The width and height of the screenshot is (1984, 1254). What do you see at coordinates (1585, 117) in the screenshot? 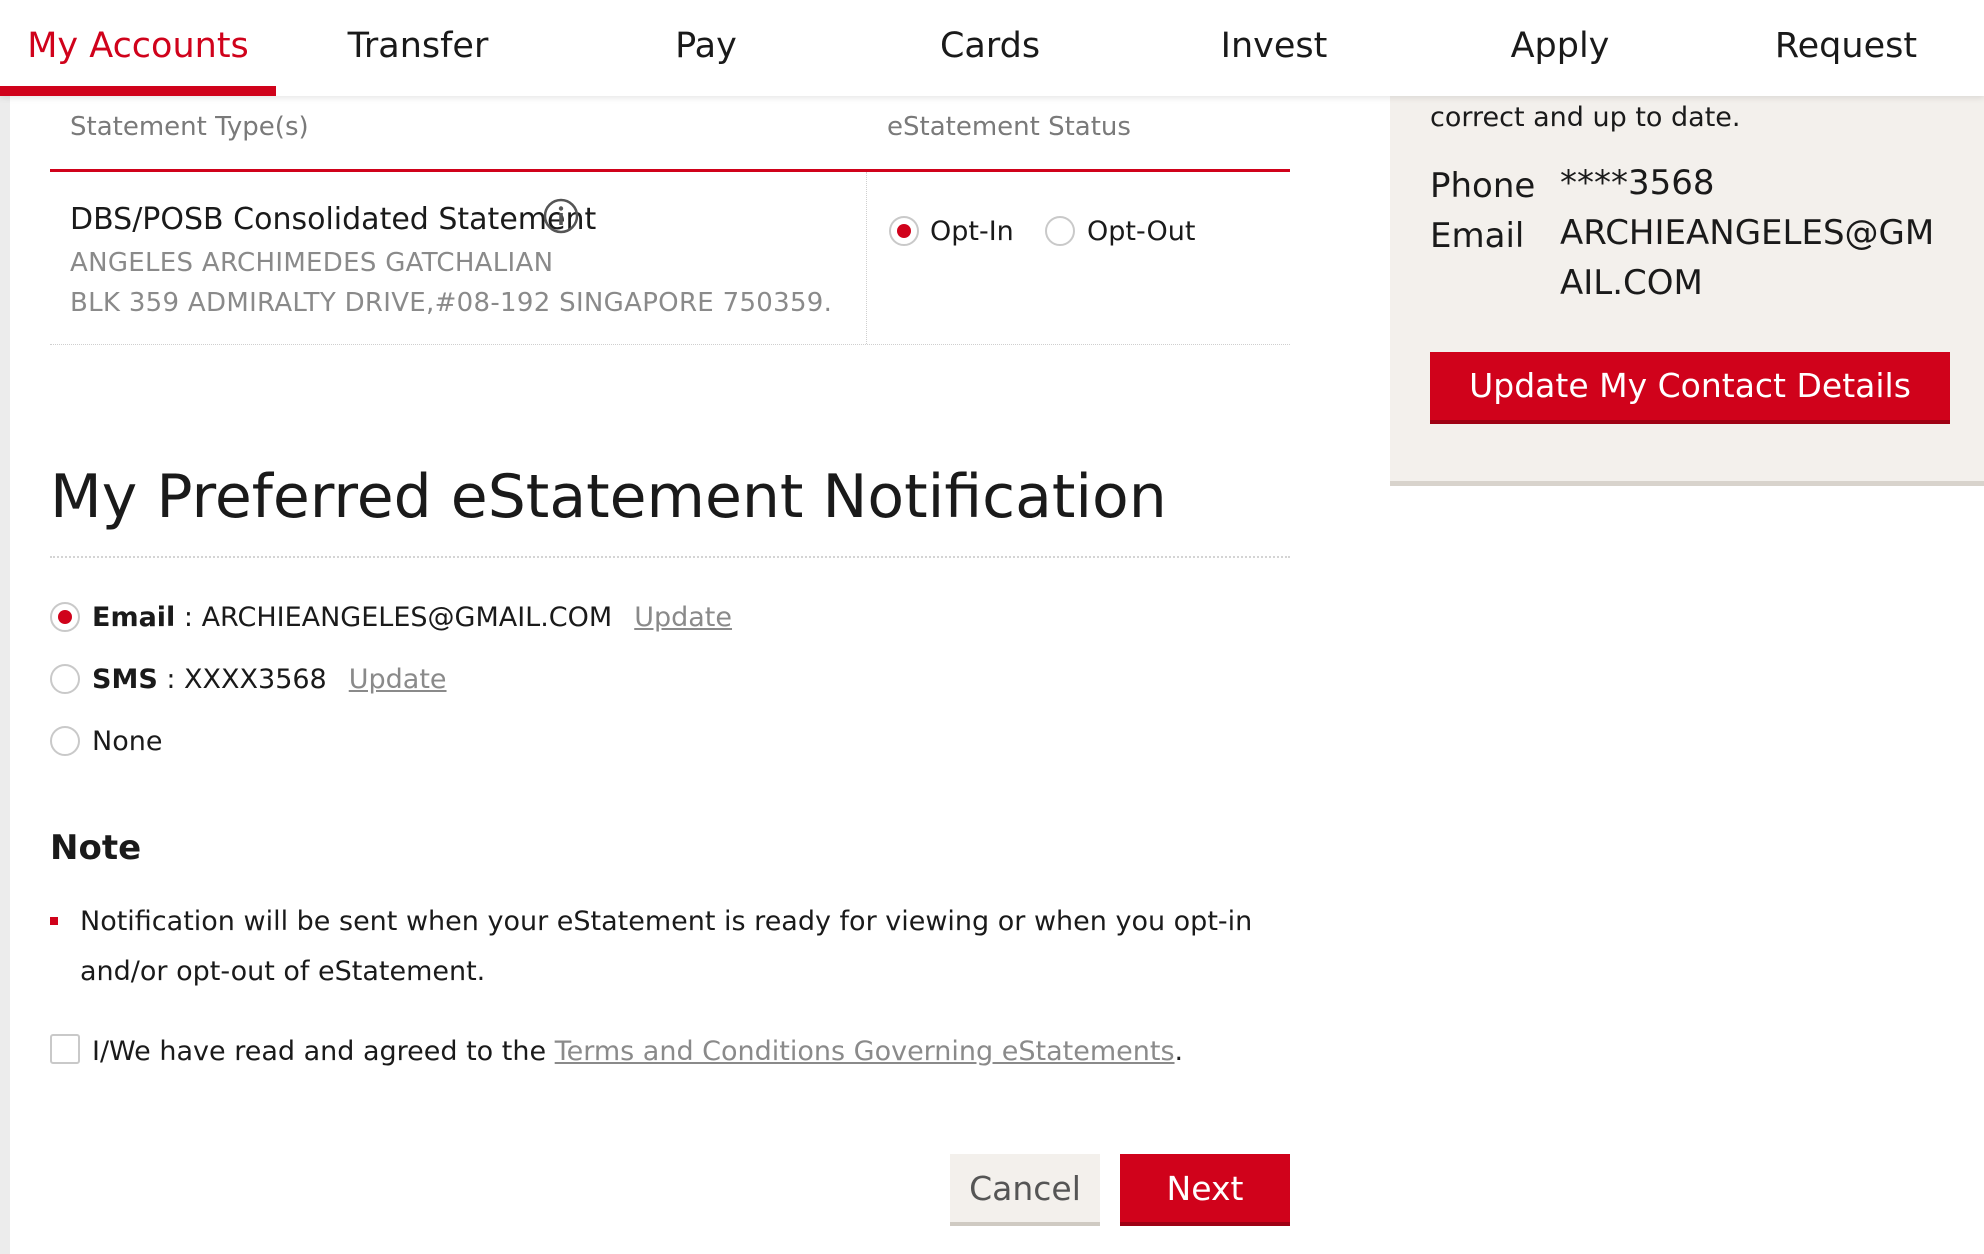
I see `contact-intro-text: correct and up to date.` at bounding box center [1585, 117].